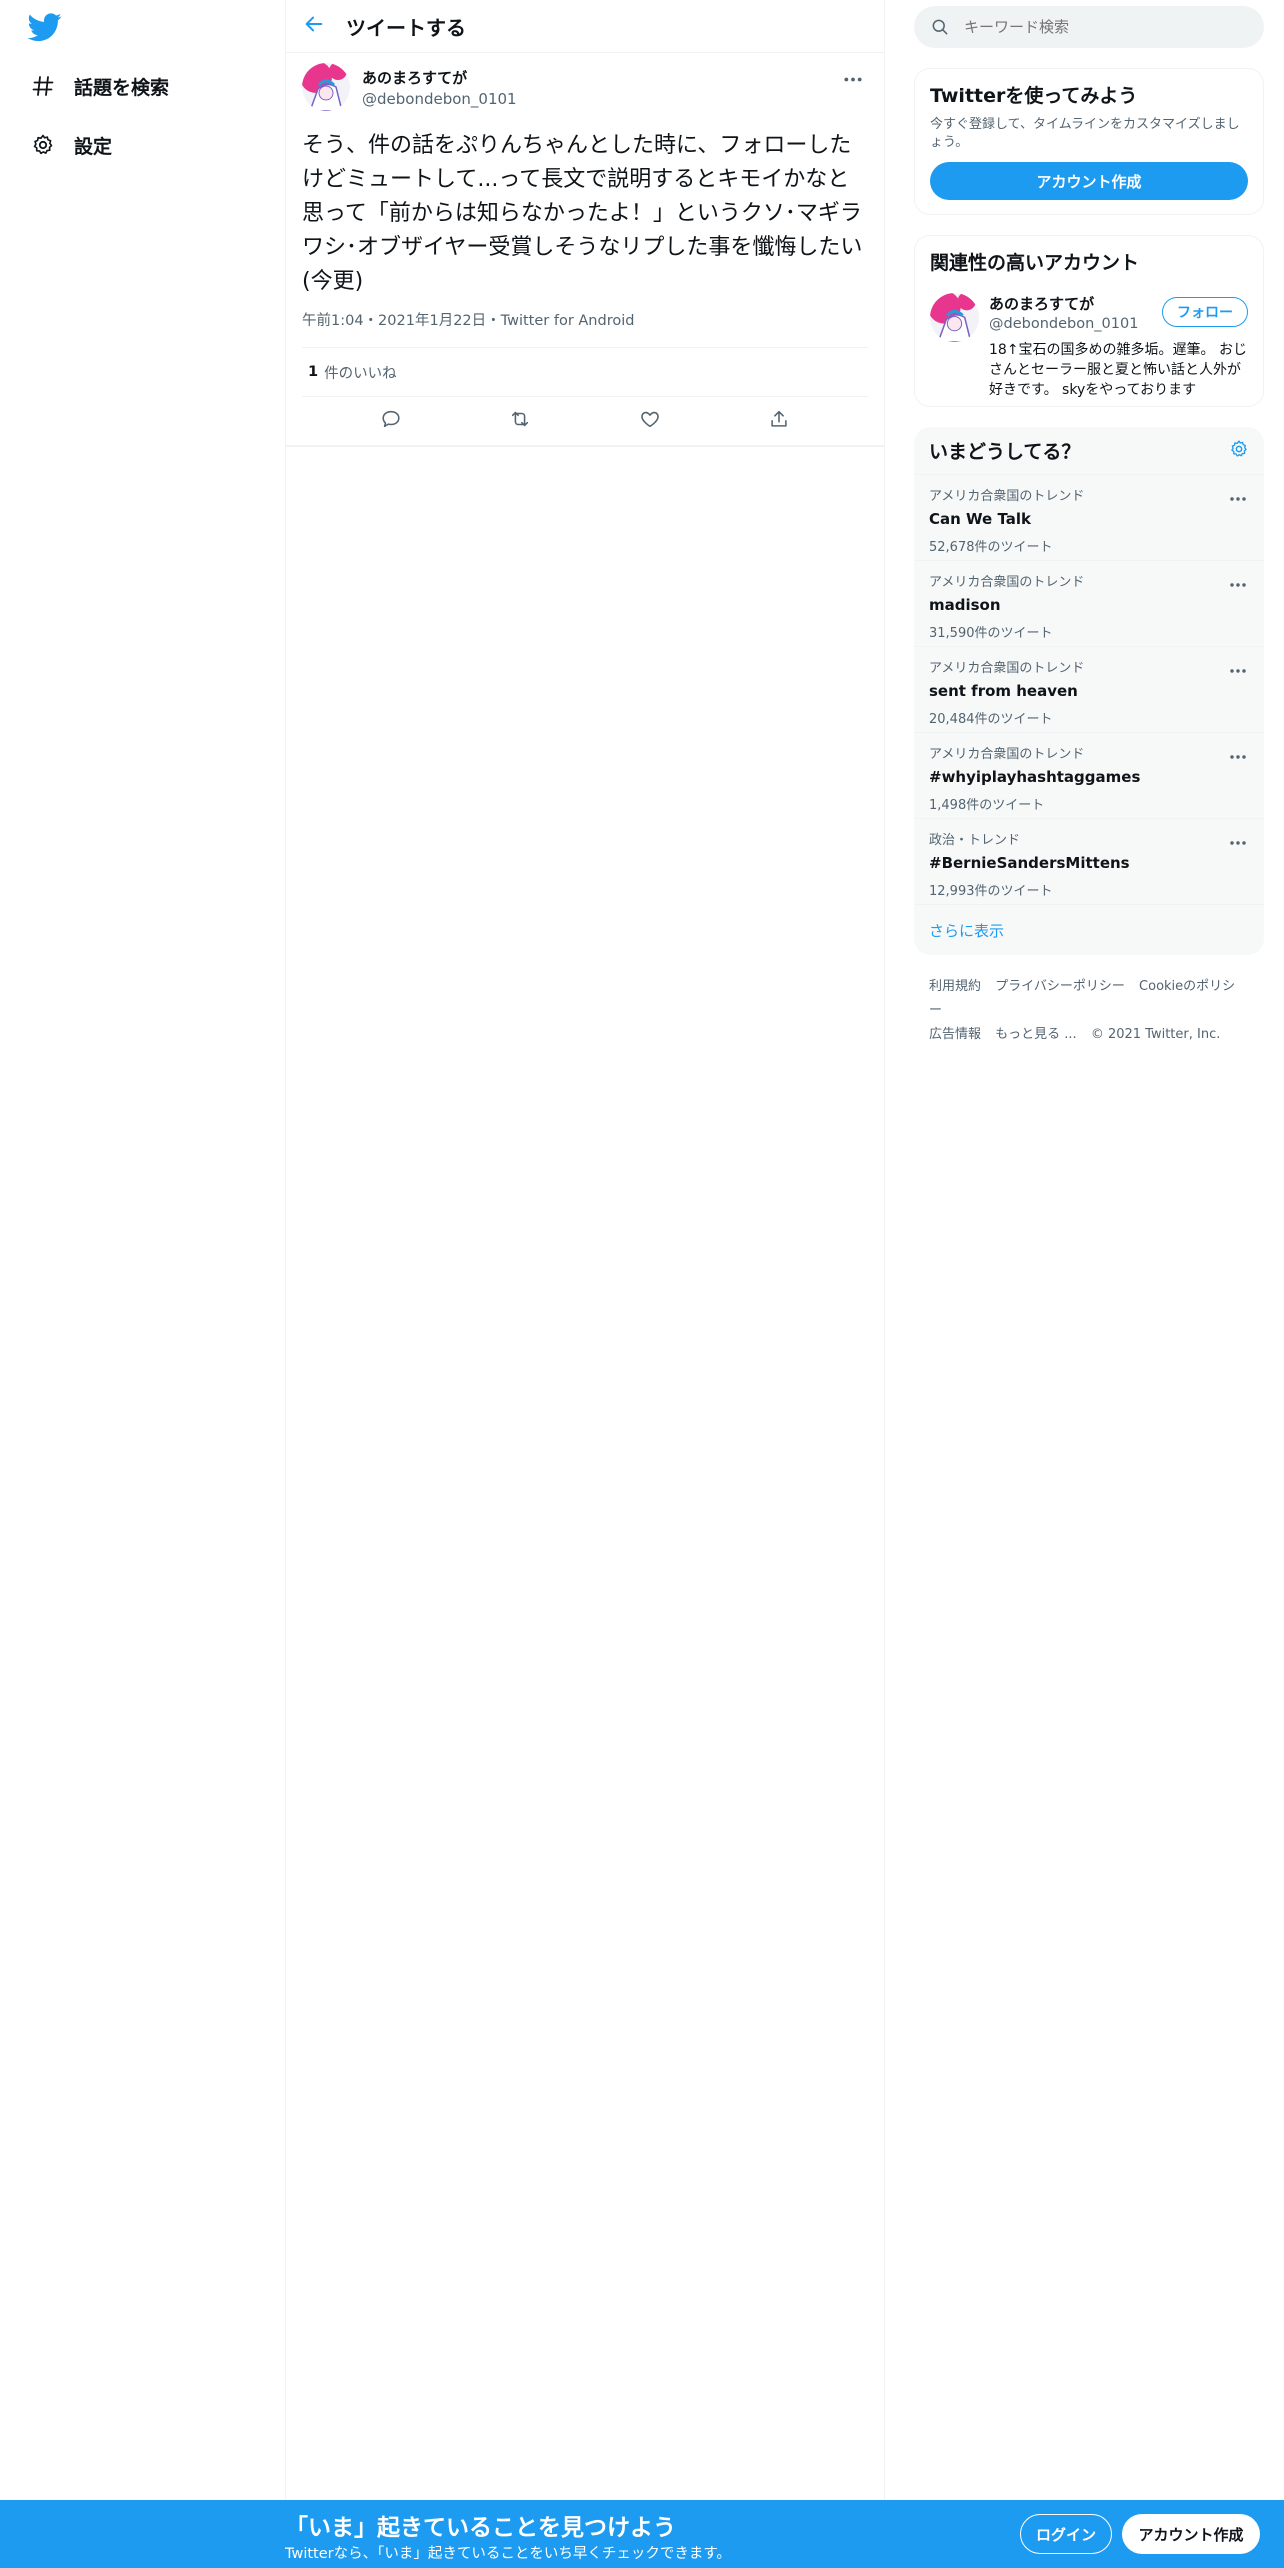  I want to click on nav-item-label: 設定, so click(93, 146).